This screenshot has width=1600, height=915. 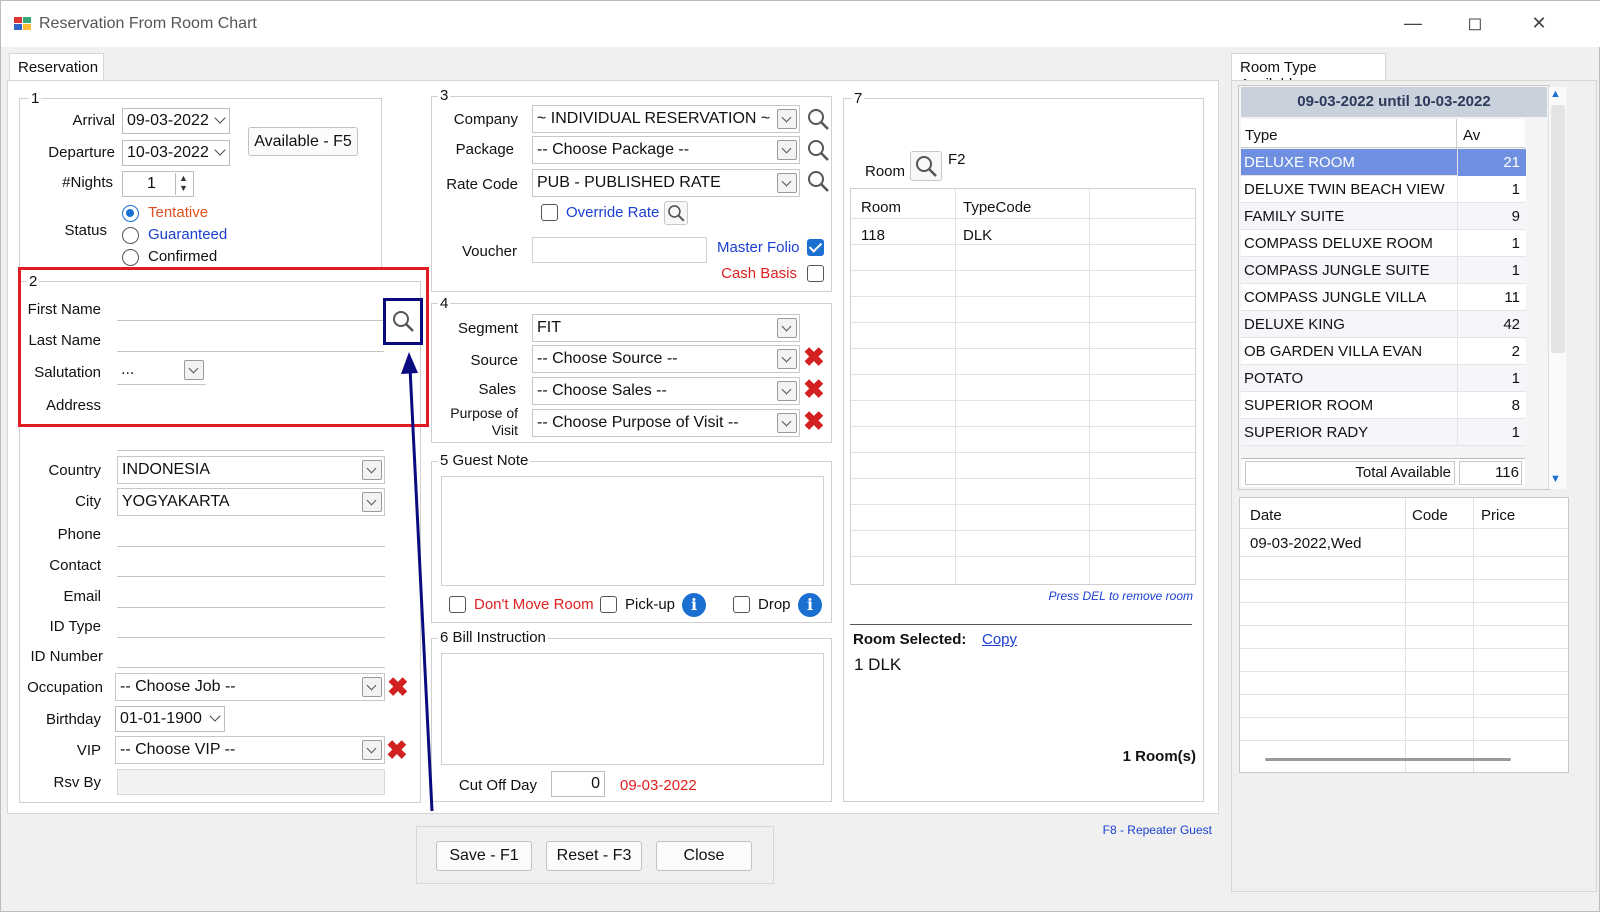 What do you see at coordinates (1555, 479) in the screenshot?
I see `scroll-down-icon: ▼` at bounding box center [1555, 479].